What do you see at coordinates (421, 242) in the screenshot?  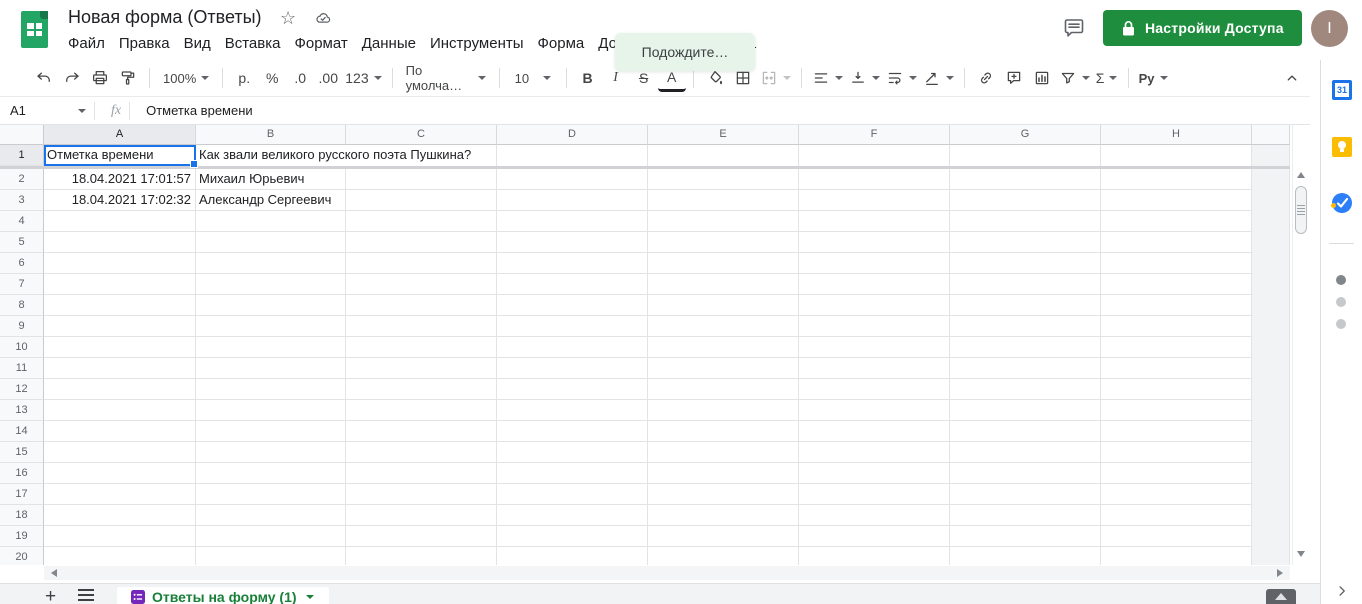 I see `cell-C5` at bounding box center [421, 242].